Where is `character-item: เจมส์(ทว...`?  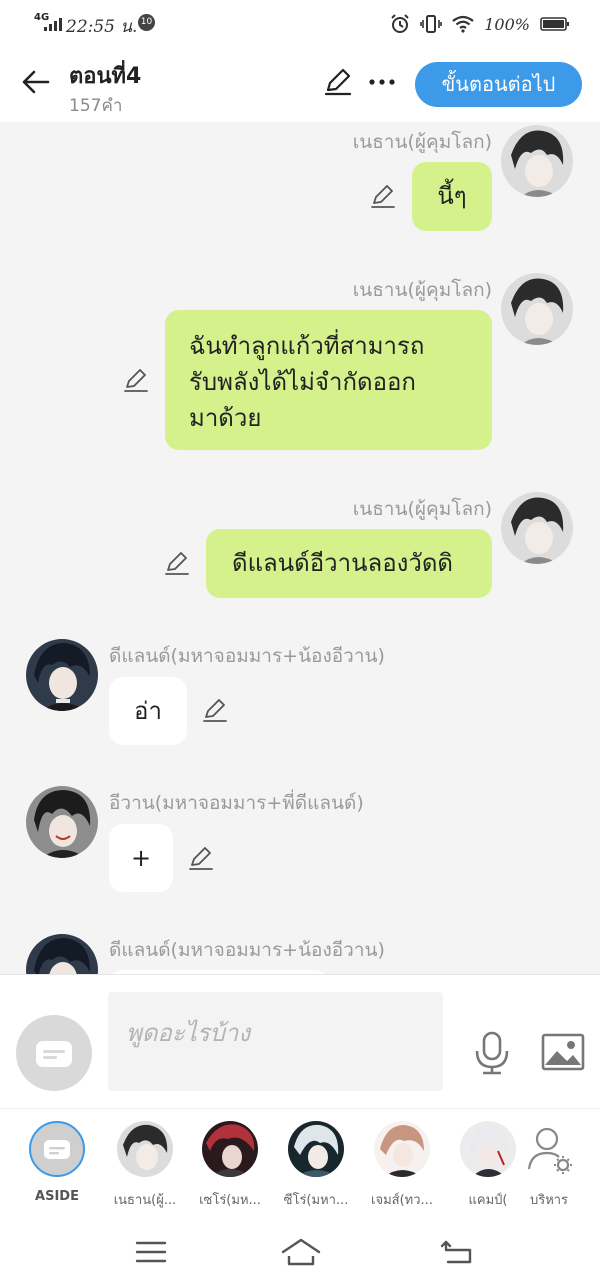
character-item: เจมส์(ทว... is located at coordinates (402, 1166).